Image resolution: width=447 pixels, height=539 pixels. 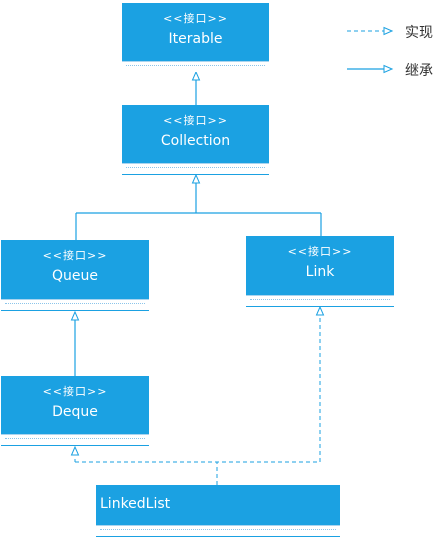 I want to click on deque-node: <<接口>> Deque, so click(x=75, y=411).